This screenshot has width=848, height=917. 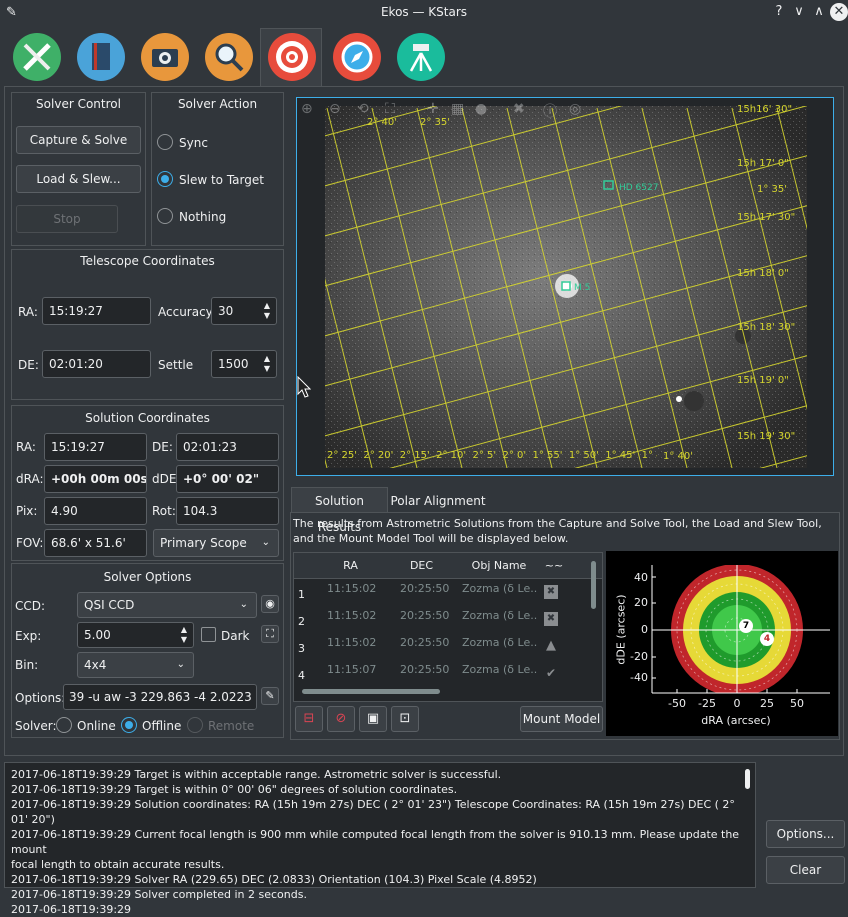 What do you see at coordinates (227, 447) in the screenshot?
I see `sol-de-field: 02:01:23` at bounding box center [227, 447].